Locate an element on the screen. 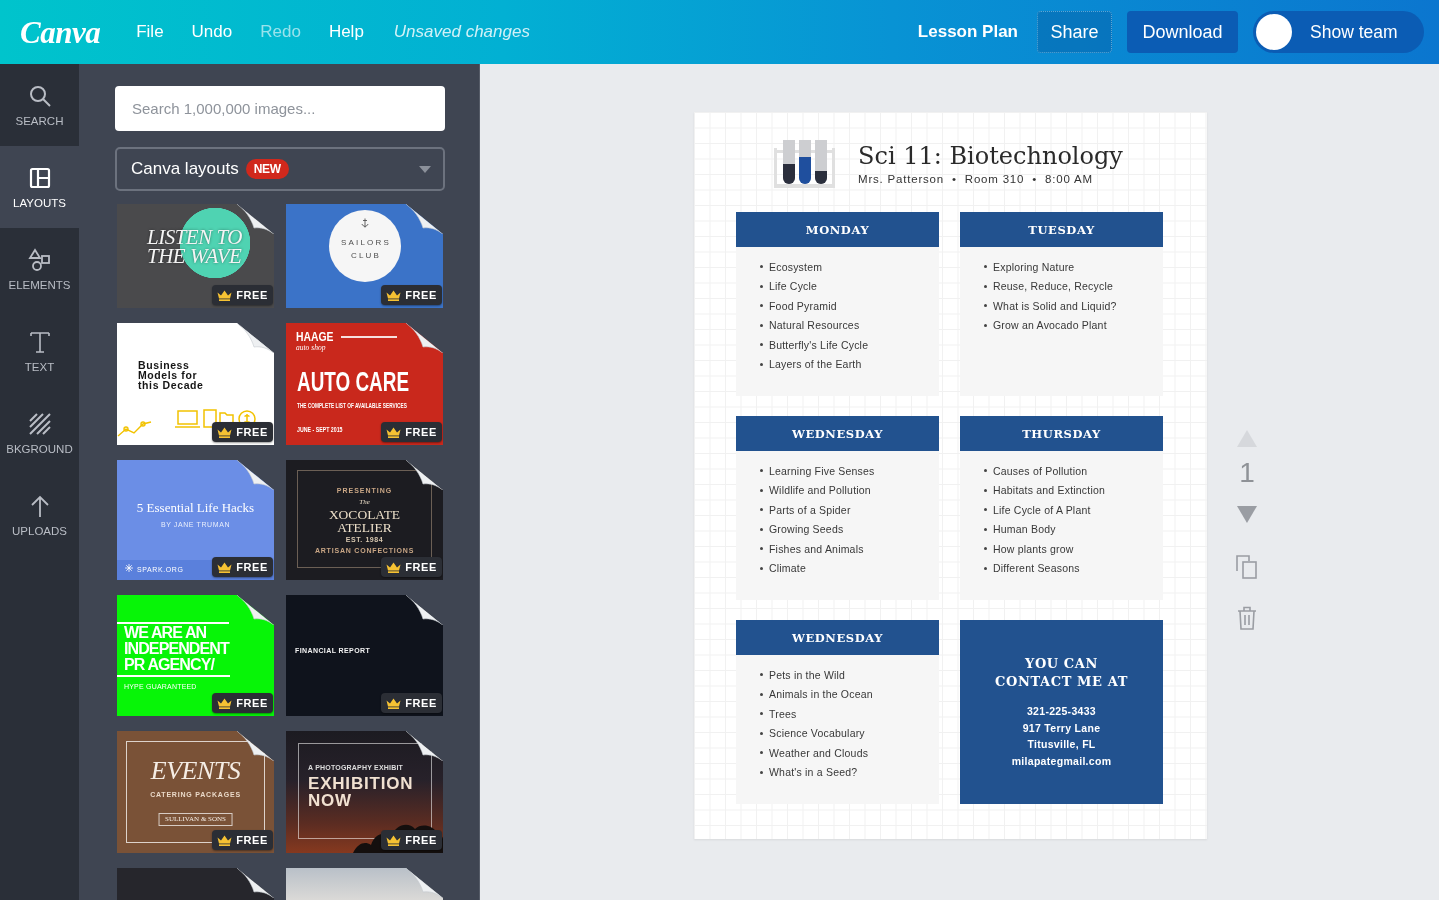 This screenshot has width=1439, height=900. thumbnail-text: Business Models for this Decade is located at coordinates (171, 375).